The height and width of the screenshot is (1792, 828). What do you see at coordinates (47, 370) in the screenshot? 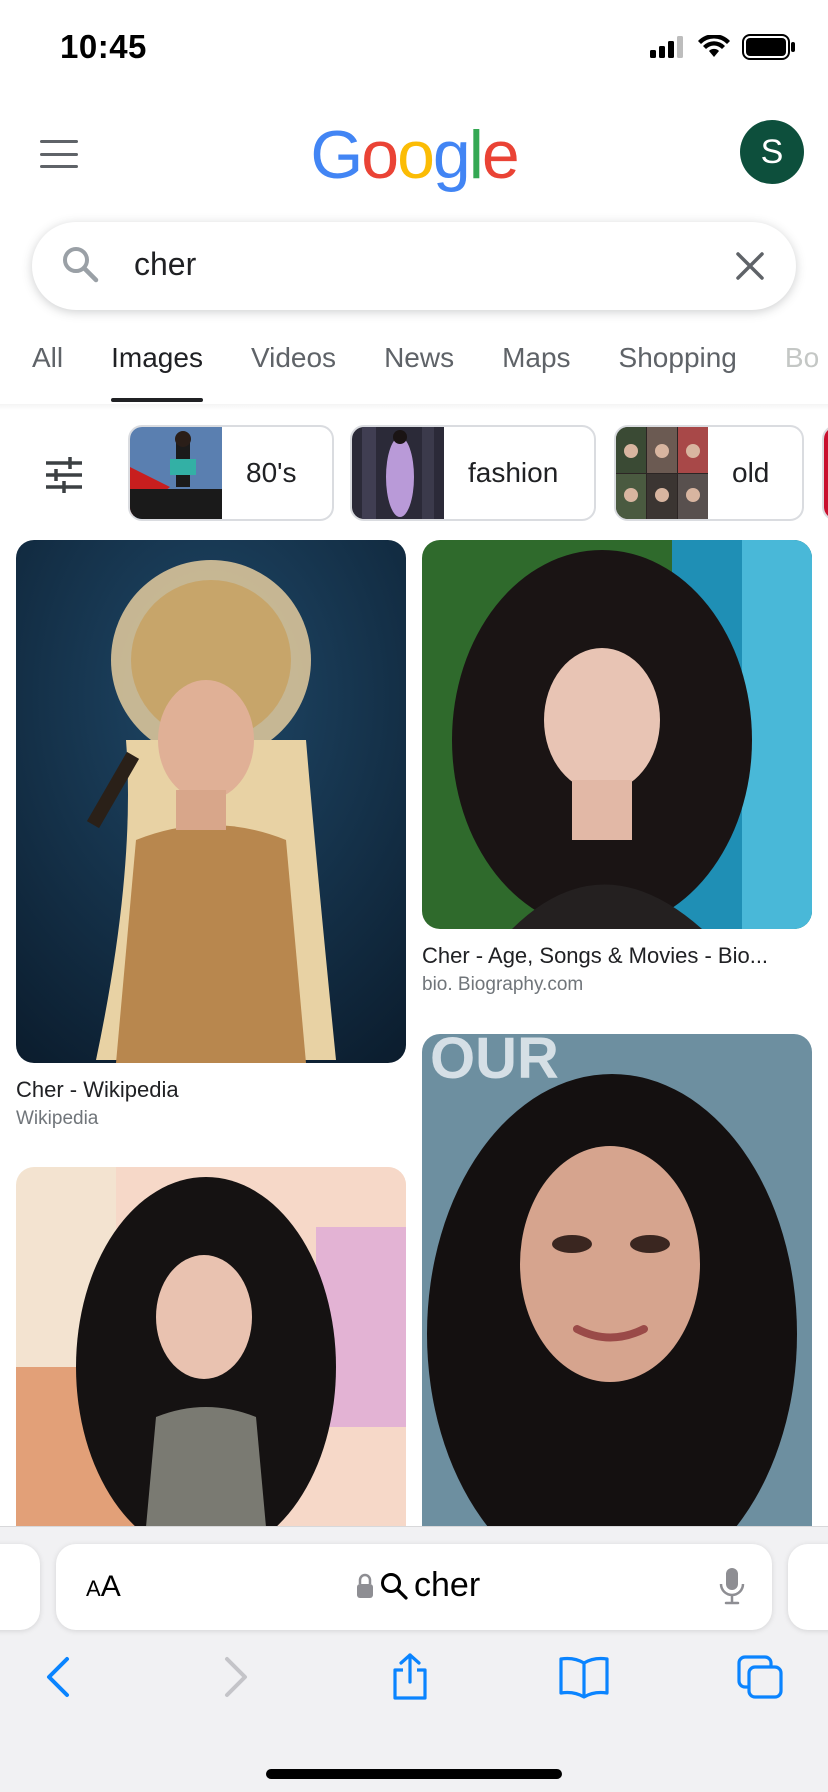
I see `tab-all: All` at bounding box center [47, 370].